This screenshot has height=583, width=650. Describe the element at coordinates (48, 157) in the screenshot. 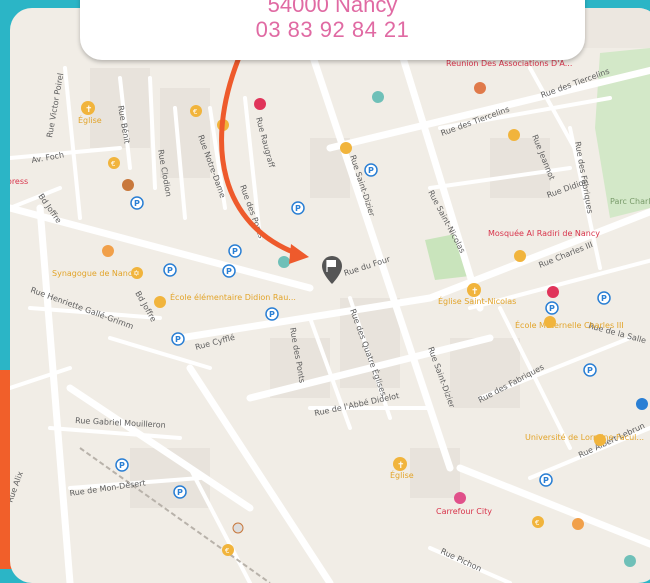

I see `street-label: Av. Foch` at that location.